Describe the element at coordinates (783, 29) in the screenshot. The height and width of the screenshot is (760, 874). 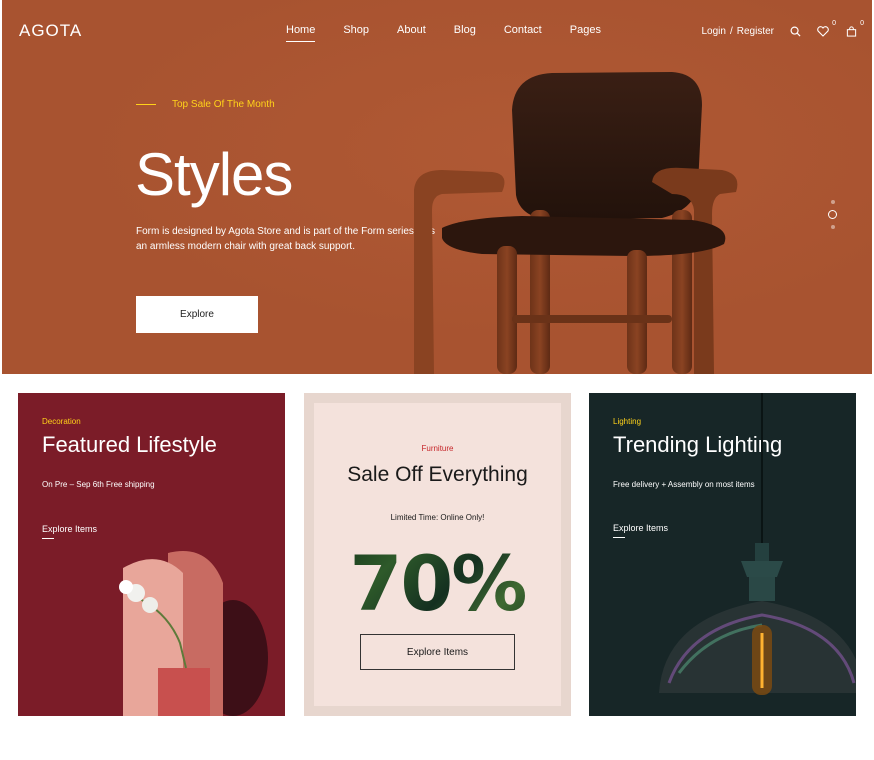
I see `header-actions: Login / Register 0 0` at that location.